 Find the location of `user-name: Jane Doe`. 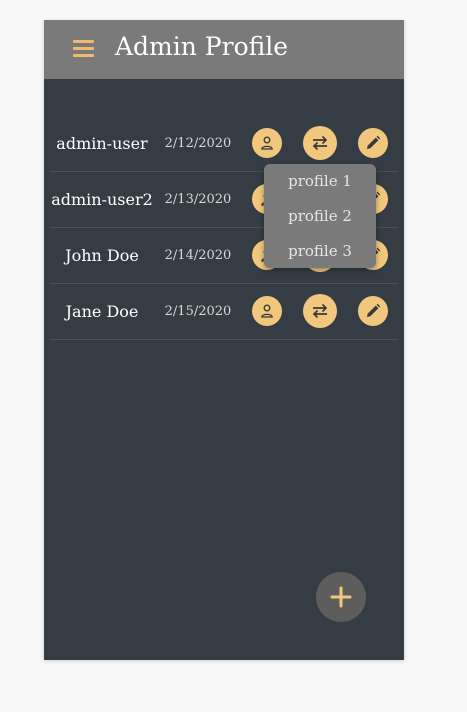

user-name: Jane Doe is located at coordinates (102, 311).